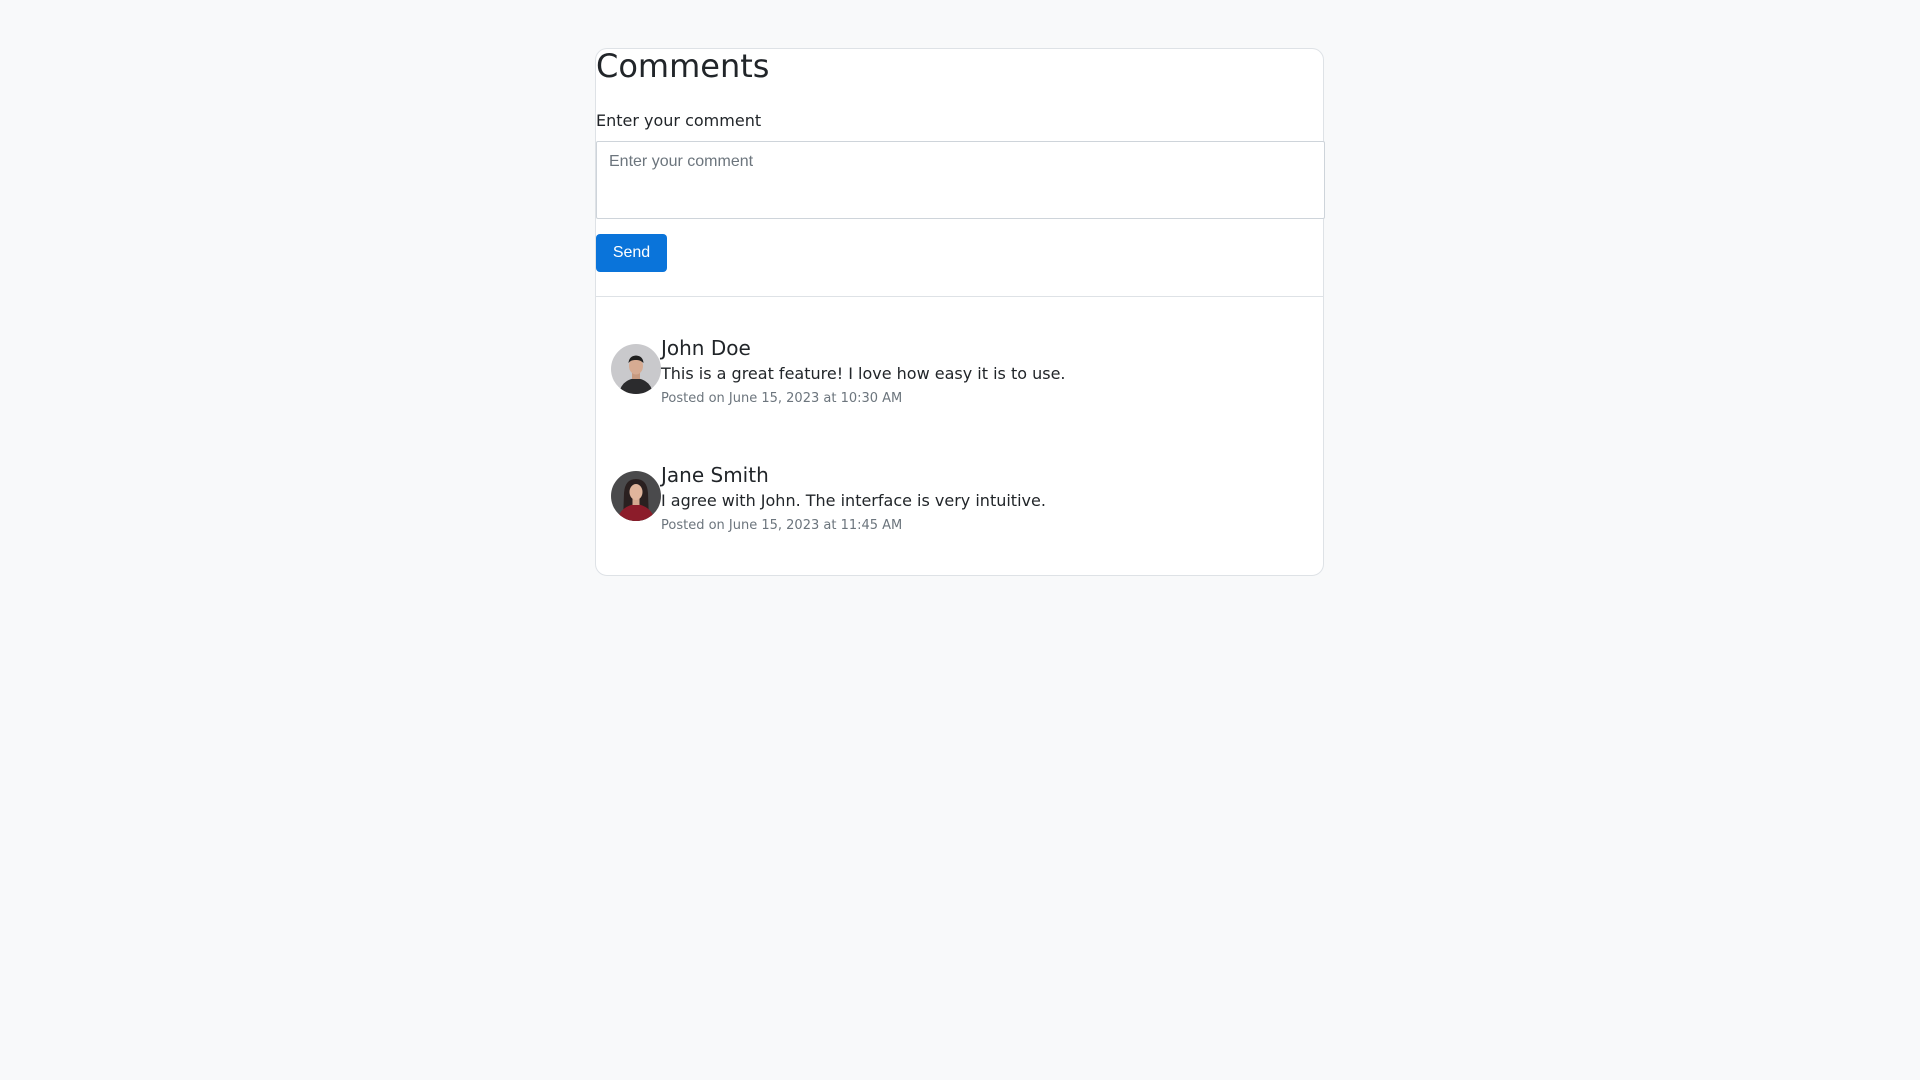 This screenshot has height=1080, width=1920. I want to click on comment-input-label: Enter your comment, so click(679, 120).